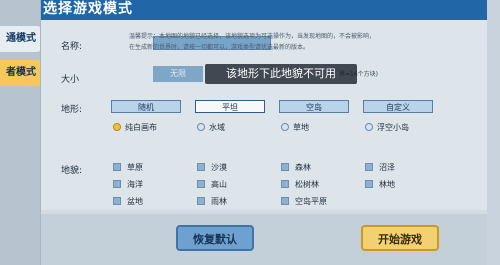 This screenshot has width=500, height=265. What do you see at coordinates (135, 128) in the screenshot?
I see `flat-type-blank-canvas: 纯白画布` at bounding box center [135, 128].